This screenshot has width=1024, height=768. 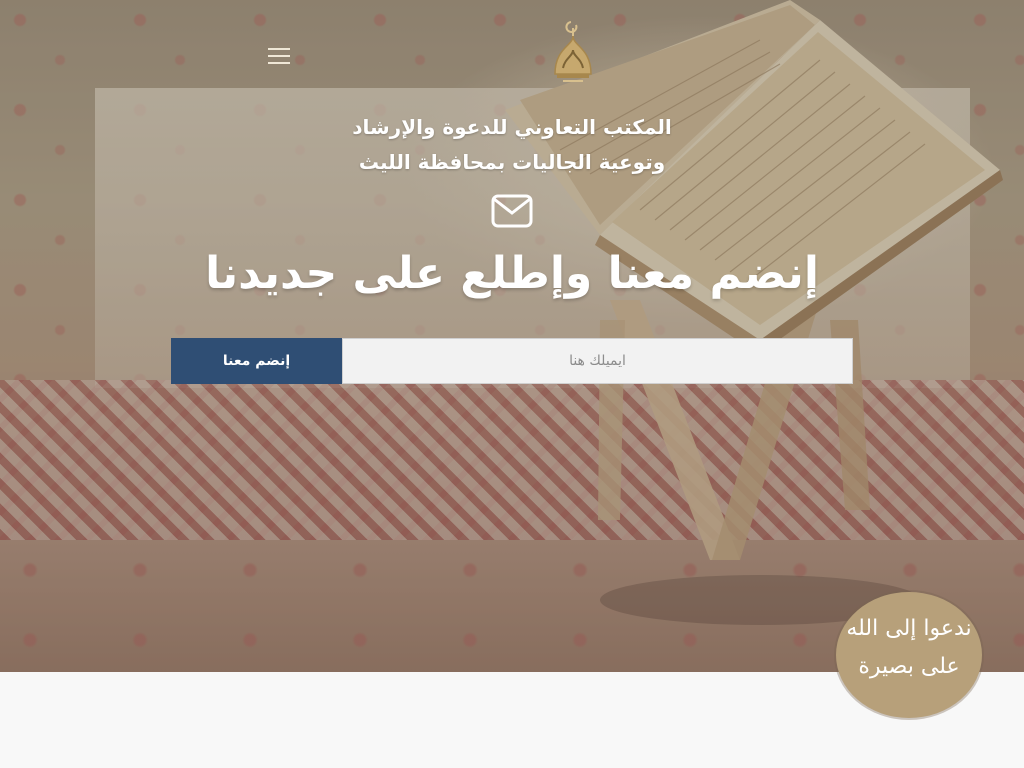 I want to click on newsletter-form: إنضم معنا, so click(x=512, y=361).